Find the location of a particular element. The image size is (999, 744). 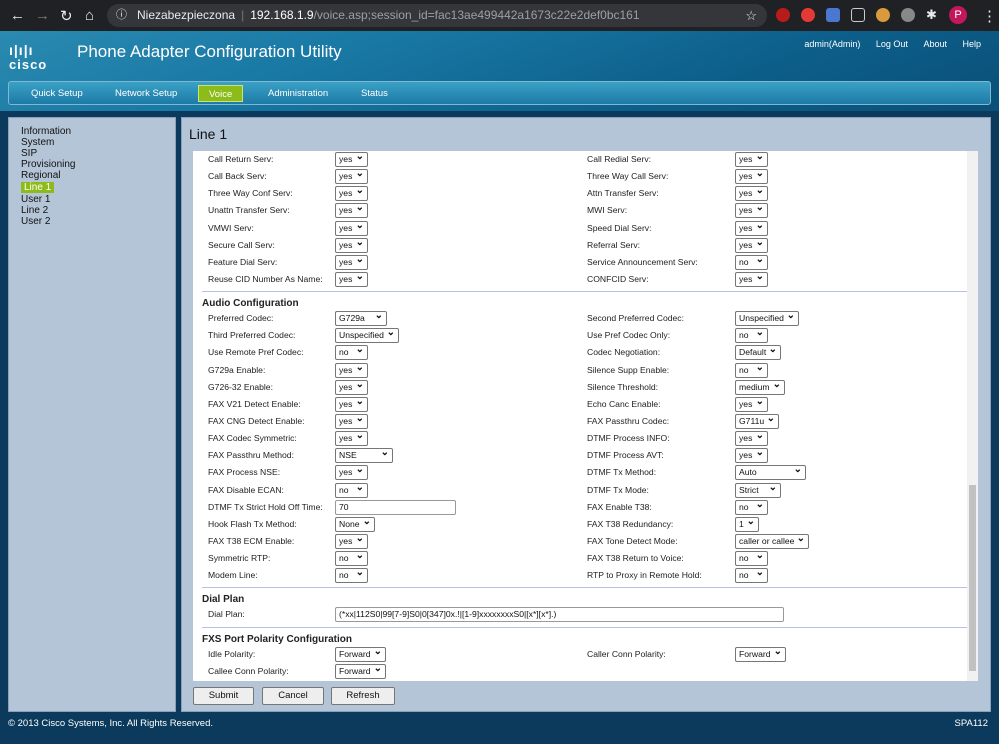

submit-button: Submit is located at coordinates (223, 696).